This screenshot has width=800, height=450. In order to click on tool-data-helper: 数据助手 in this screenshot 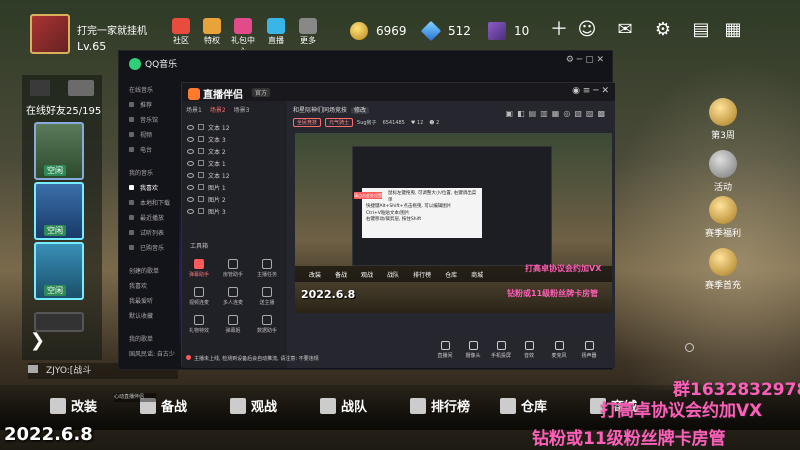, I will do `click(267, 324)`.